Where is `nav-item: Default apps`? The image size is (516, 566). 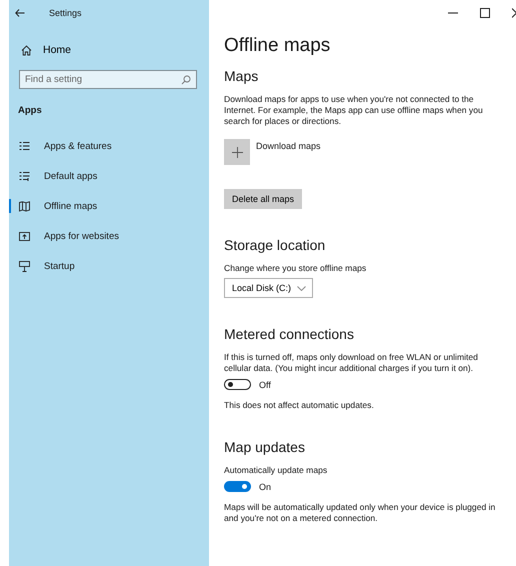
nav-item: Default apps is located at coordinates (53, 176).